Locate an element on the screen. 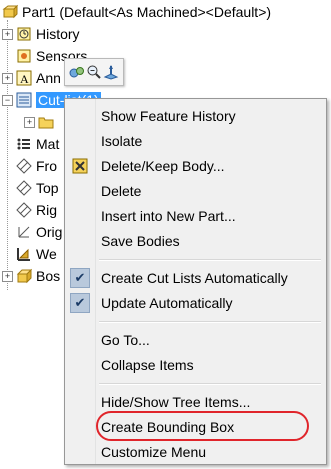 This screenshot has width=331, height=469. tree-item-material: Mat is located at coordinates (30, 144).